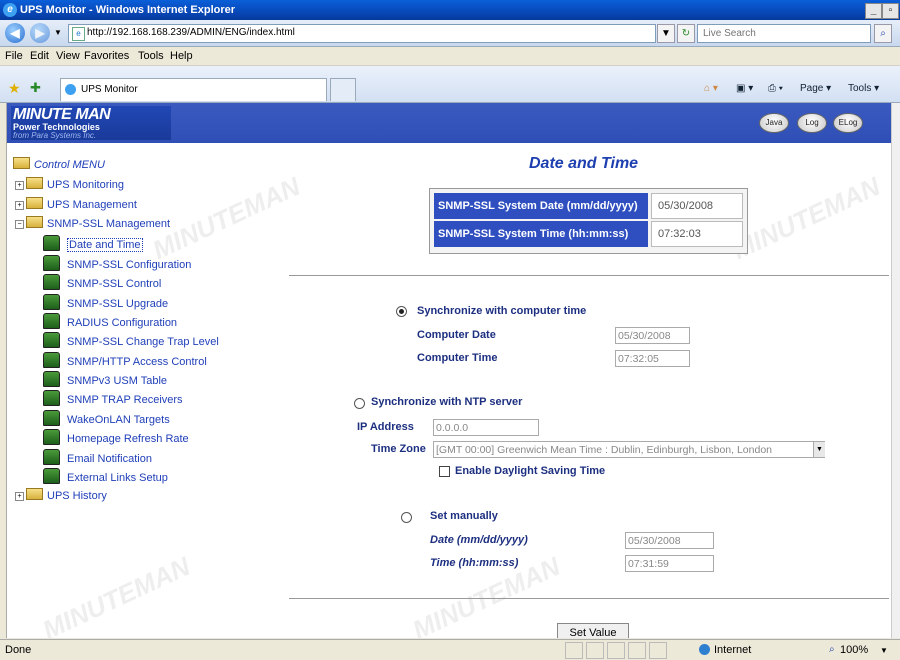 The height and width of the screenshot is (660, 900). What do you see at coordinates (92, 223) in the screenshot?
I see `tree-group-snmp-ssl-management: − SNMP-SSL Management` at bounding box center [92, 223].